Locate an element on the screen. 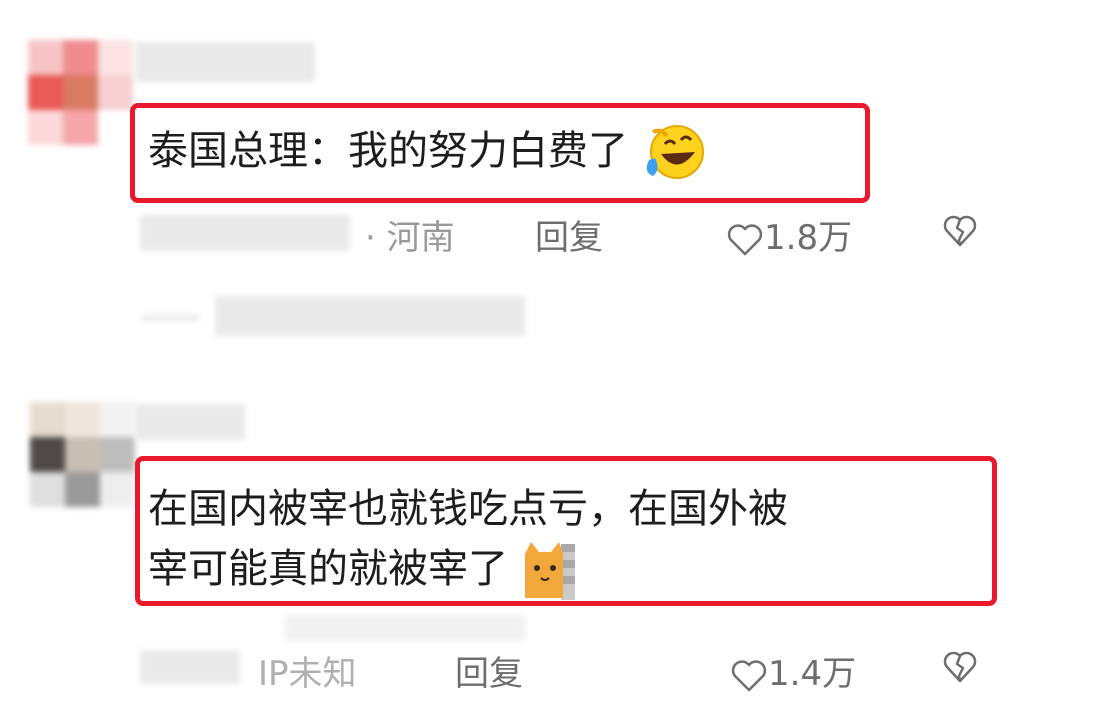 The height and width of the screenshot is (716, 1118). comment-text: 在国内被宰也就钱吃点亏，在国外被 宰可能真的就被宰了 is located at coordinates (568, 542).